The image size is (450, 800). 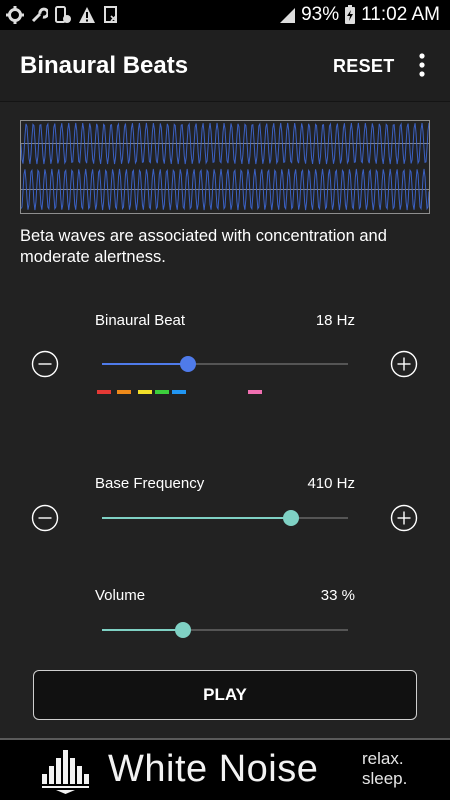 What do you see at coordinates (197, 392) in the screenshot?
I see `frequency-band-markers` at bounding box center [197, 392].